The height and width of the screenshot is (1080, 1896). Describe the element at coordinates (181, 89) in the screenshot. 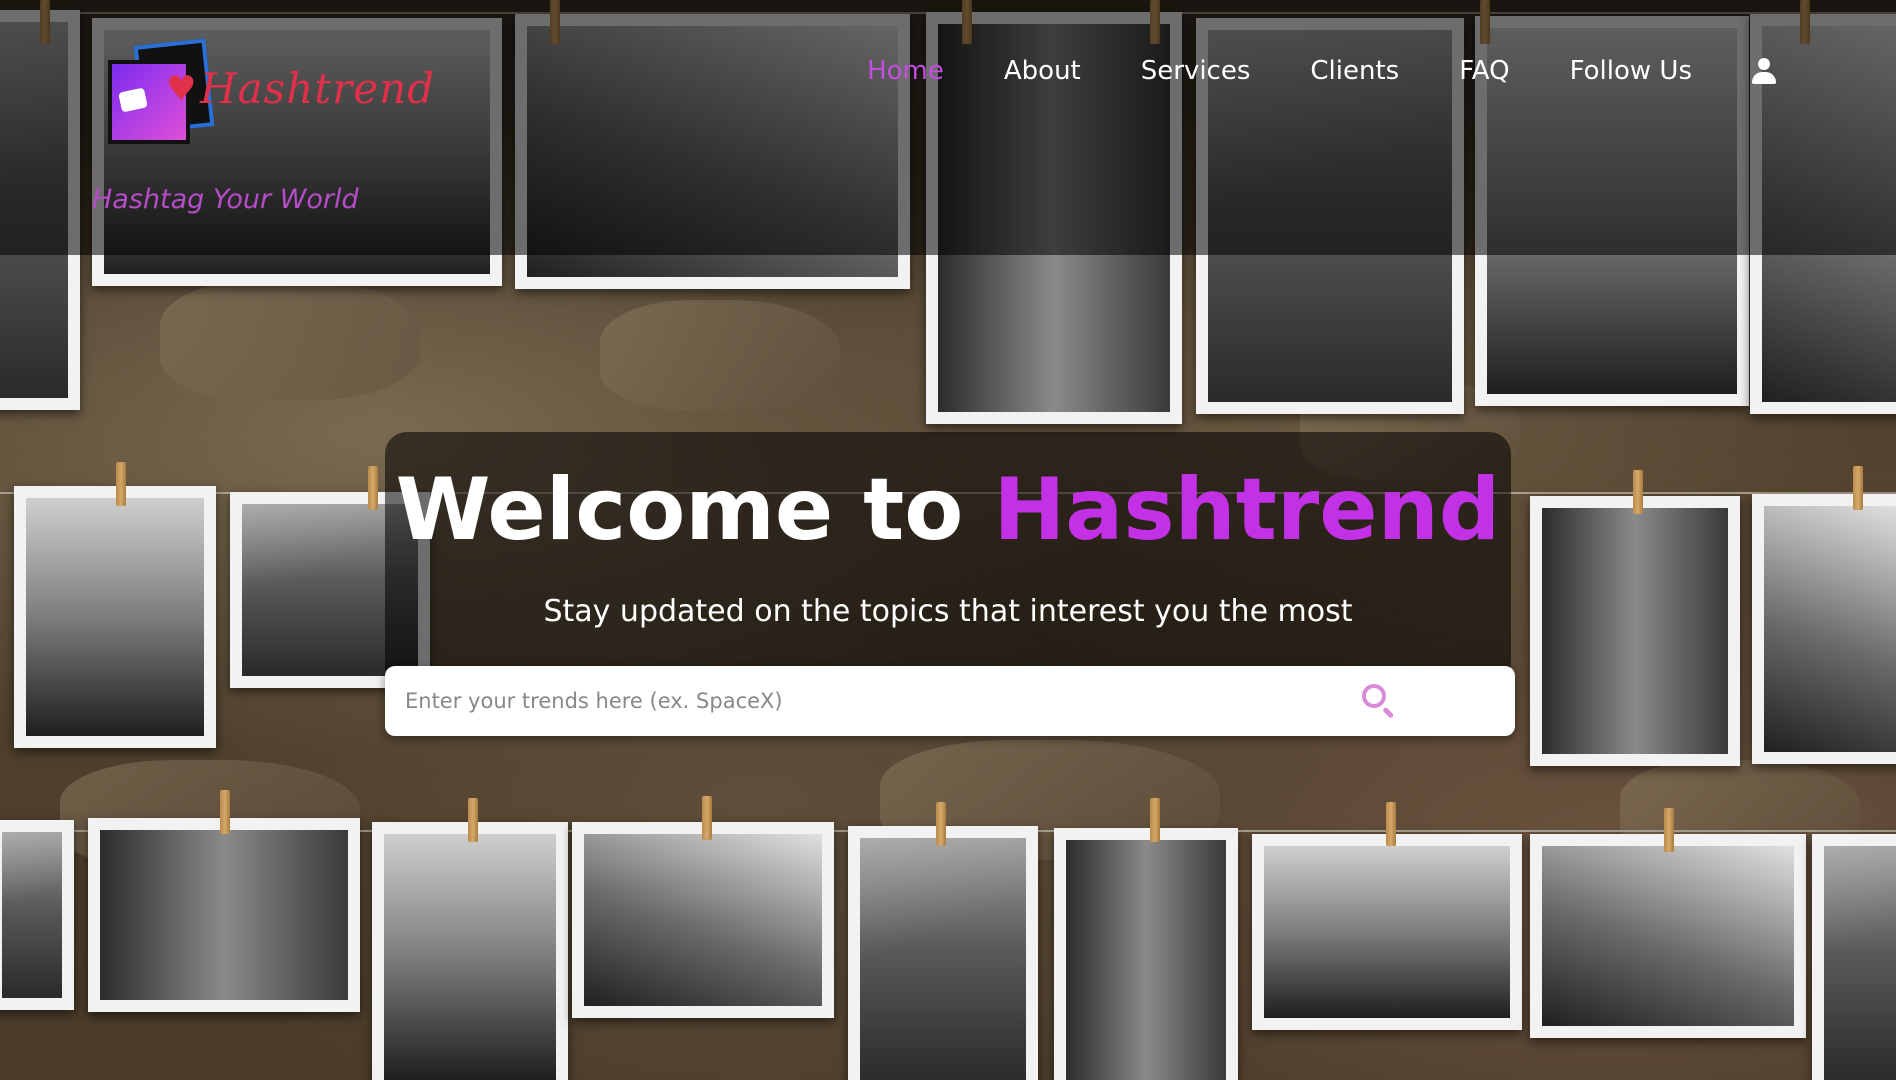

I see `heart-icon: ♥` at that location.